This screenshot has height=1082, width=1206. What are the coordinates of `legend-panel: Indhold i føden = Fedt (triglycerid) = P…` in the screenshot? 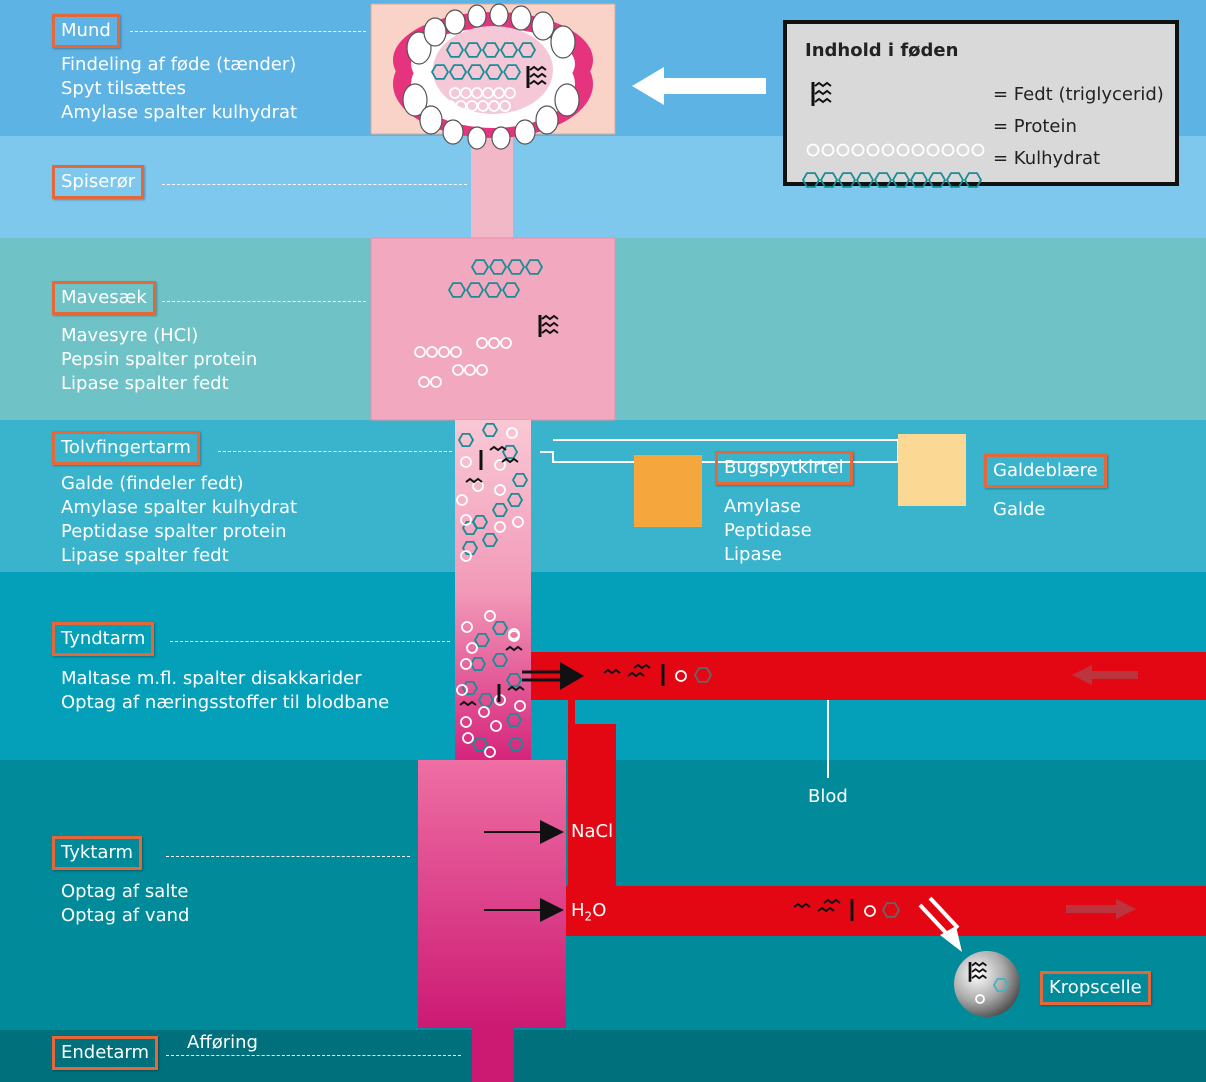 It's located at (981, 104).